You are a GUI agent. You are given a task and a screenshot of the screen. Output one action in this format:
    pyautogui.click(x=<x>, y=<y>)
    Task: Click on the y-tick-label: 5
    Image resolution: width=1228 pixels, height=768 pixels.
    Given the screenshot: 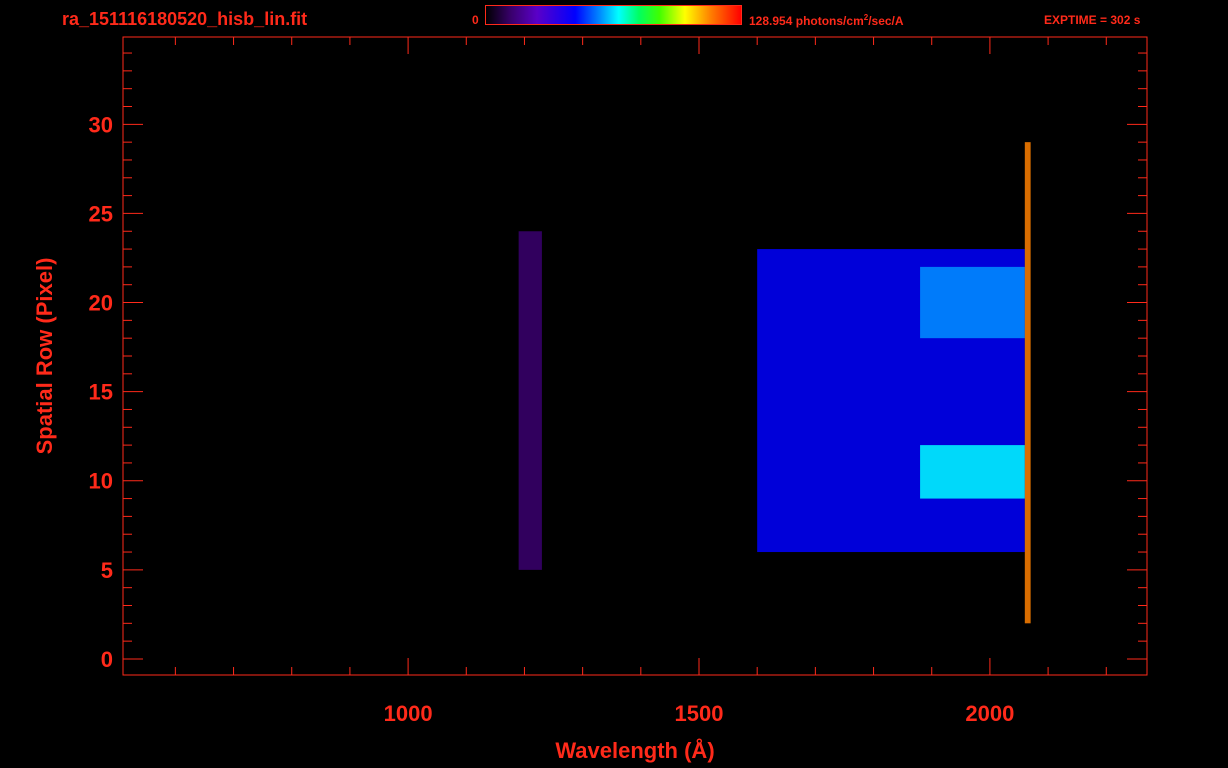 What is the action you would take?
    pyautogui.click(x=107, y=570)
    